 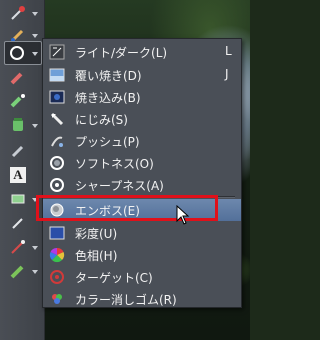 I want to click on soften-icon, so click(x=57, y=163).